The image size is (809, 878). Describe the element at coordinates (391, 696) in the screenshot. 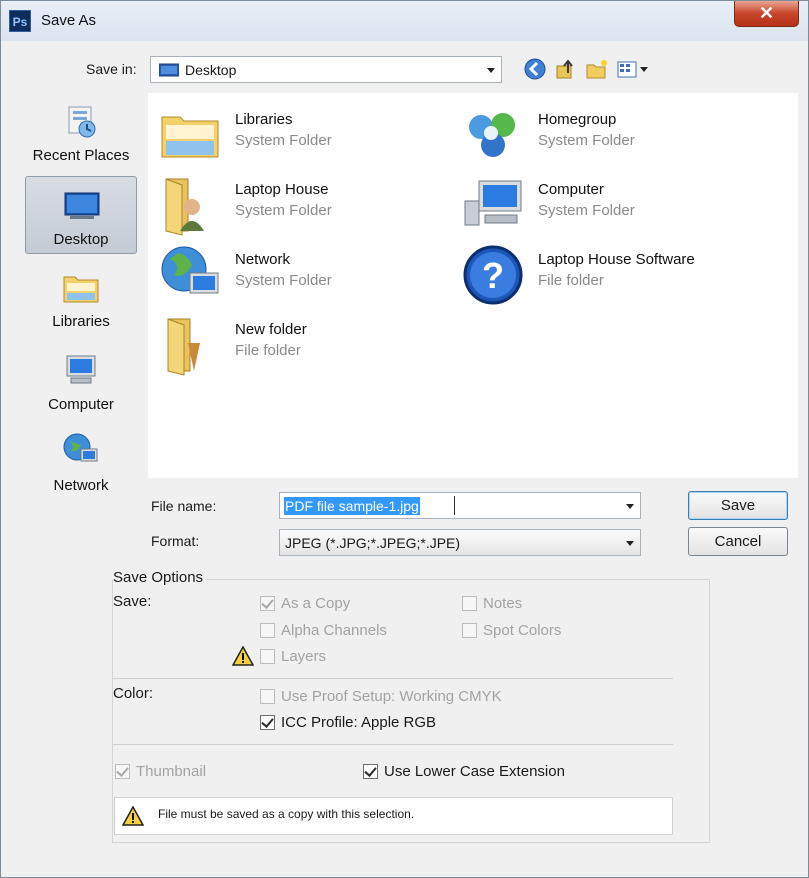

I see `use-proof-setup-label: Use Proof Setup: Working CMYK` at that location.